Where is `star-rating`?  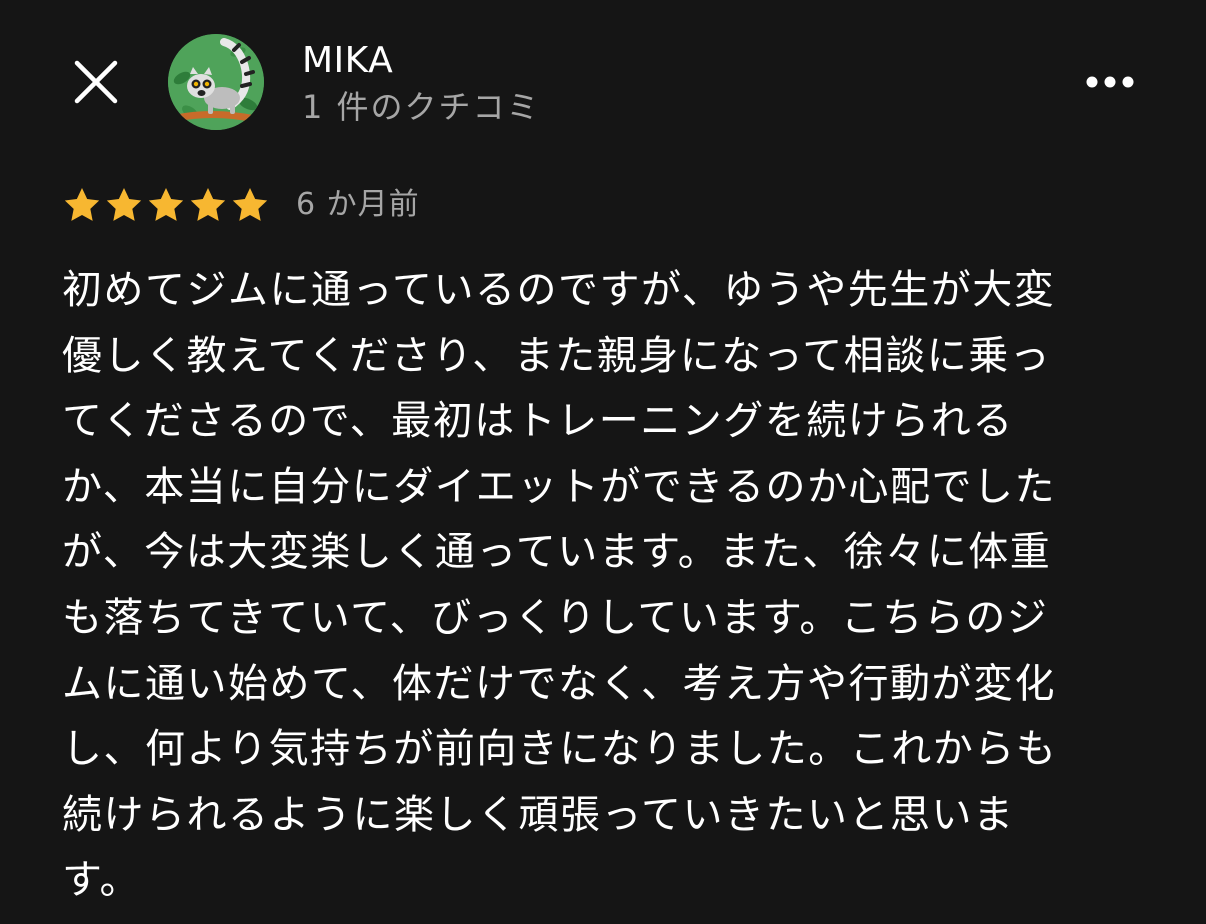
star-rating is located at coordinates (166, 205).